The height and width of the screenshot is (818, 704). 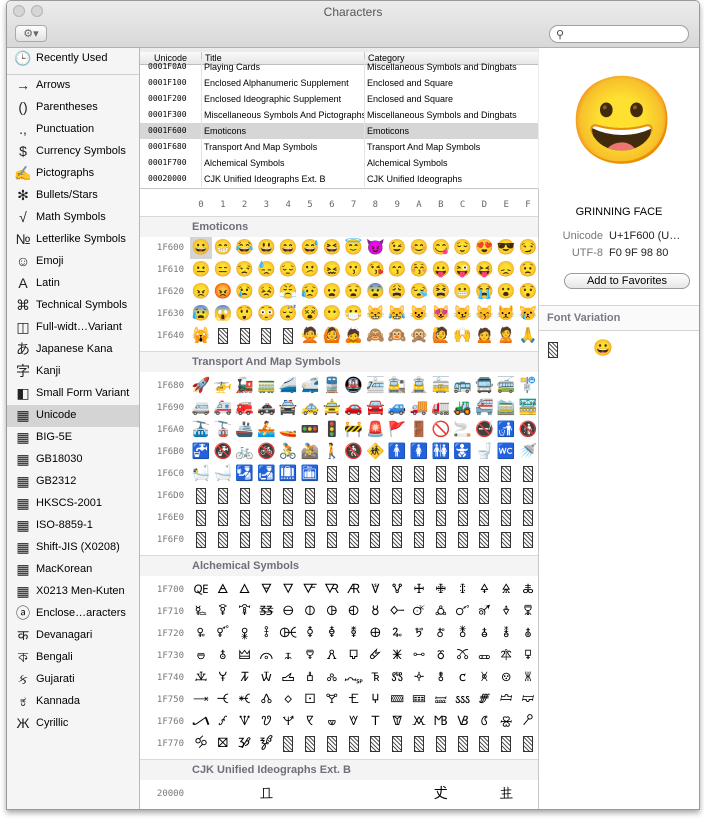 What do you see at coordinates (310, 248) in the screenshot?
I see `glyph-cell: 😅` at bounding box center [310, 248].